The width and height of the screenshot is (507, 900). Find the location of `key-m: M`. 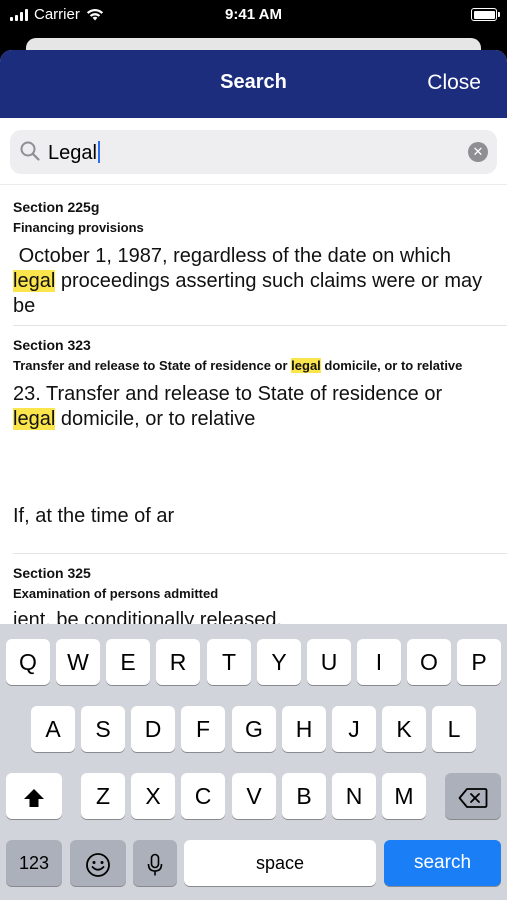

key-m: M is located at coordinates (404, 796).